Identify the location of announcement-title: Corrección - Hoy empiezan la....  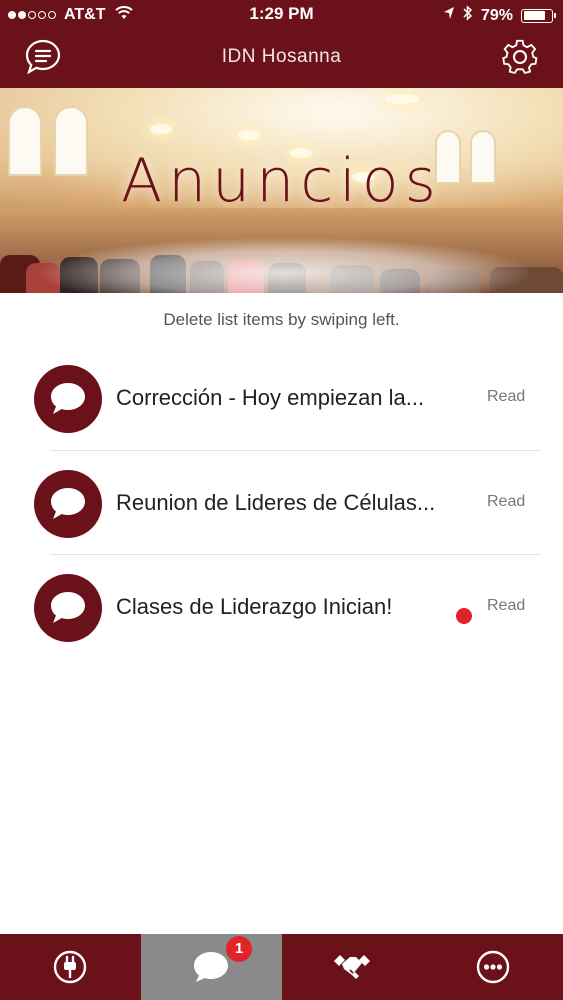
(270, 397).